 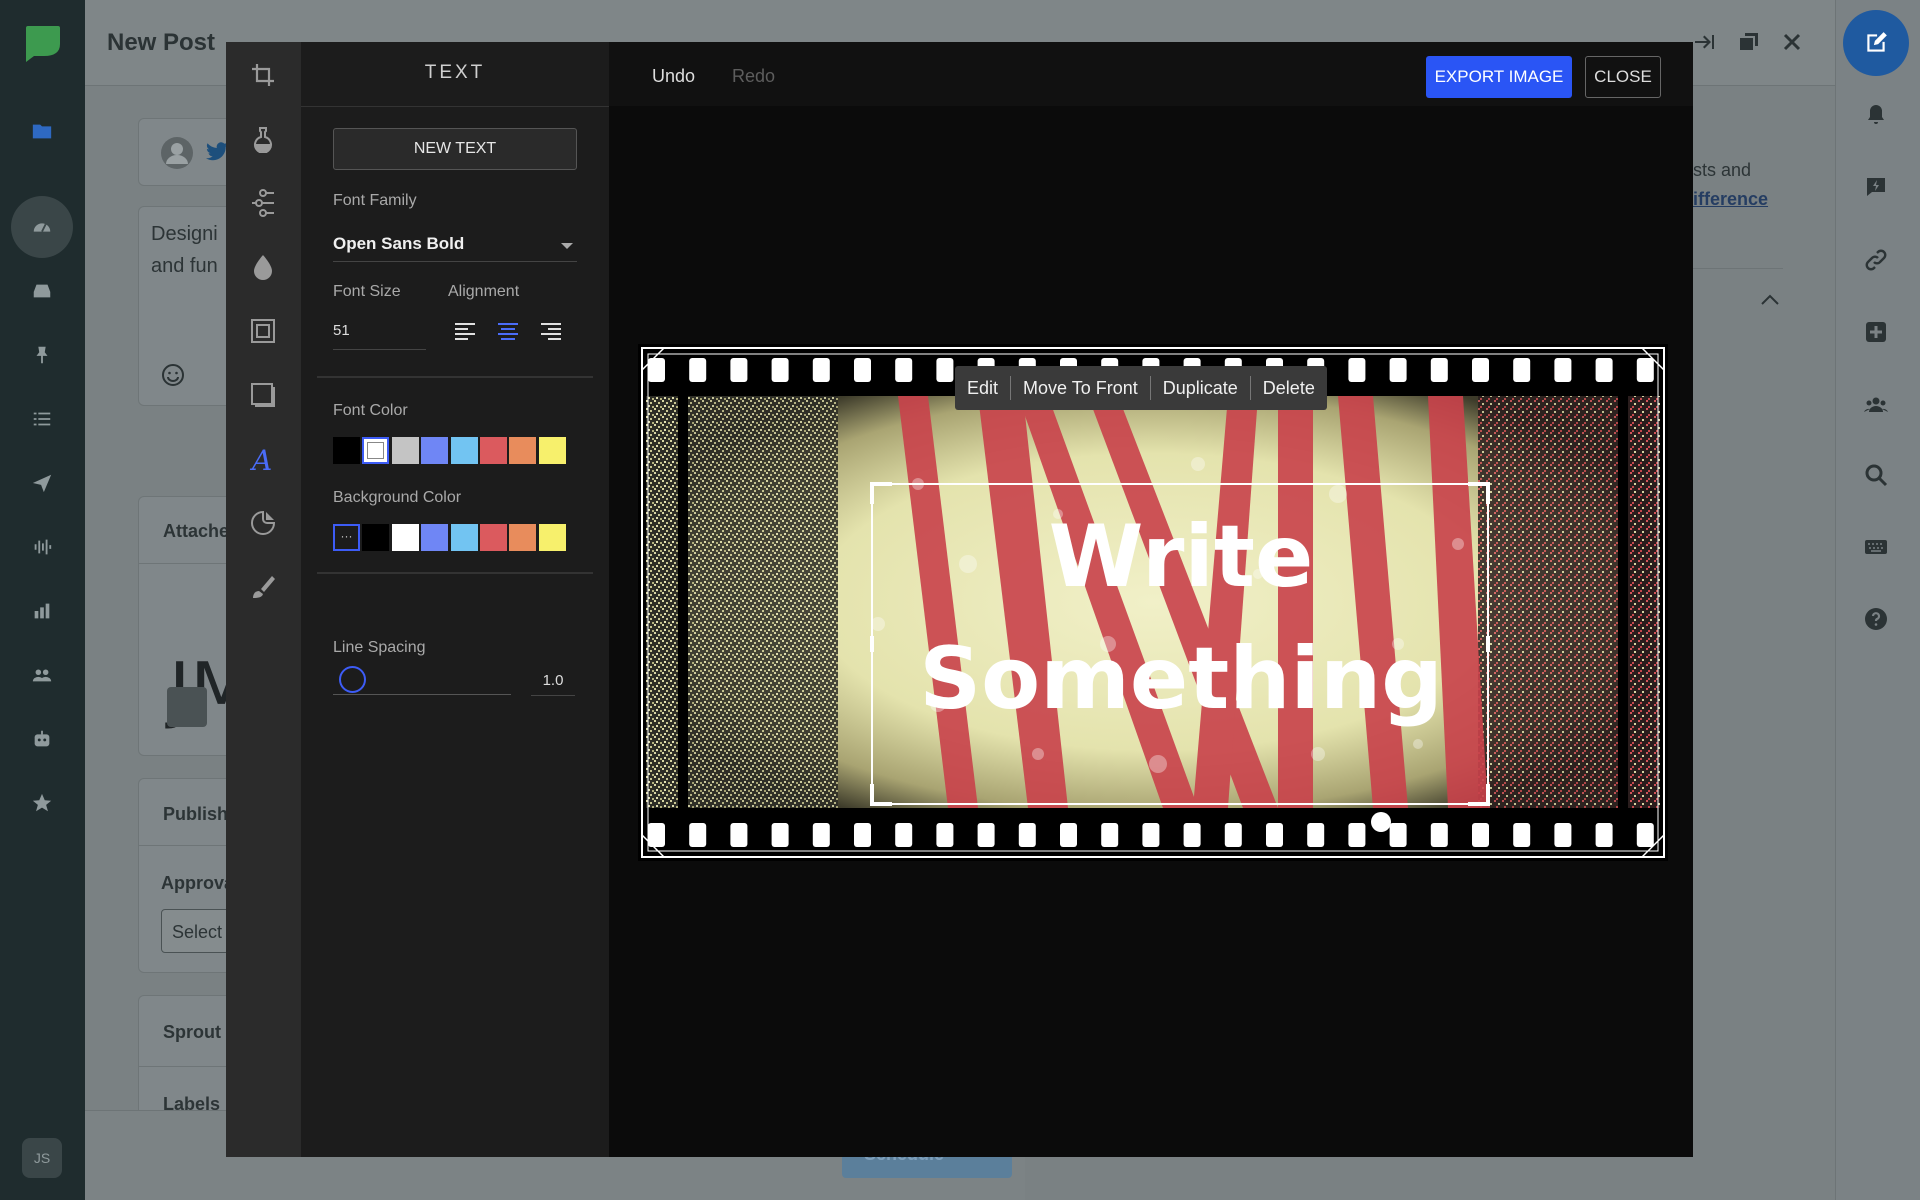 I want to click on undo-button: Undo, so click(x=673, y=76).